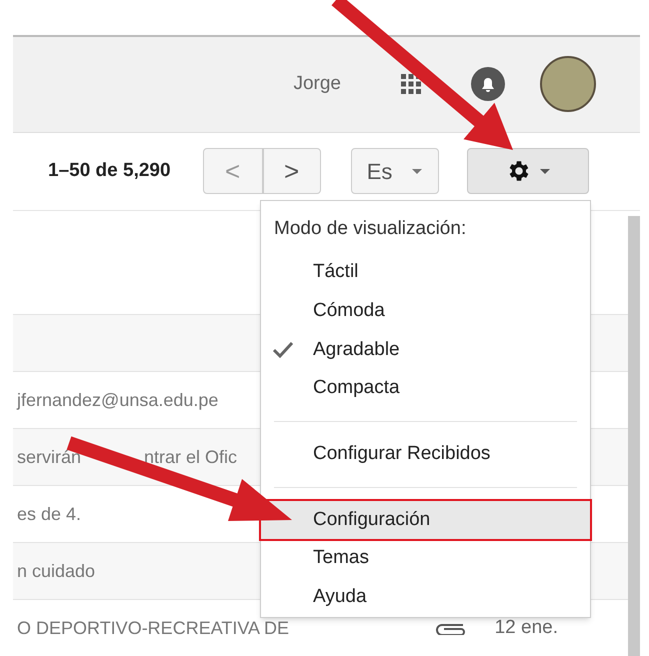 This screenshot has width=649, height=656. Describe the element at coordinates (49, 457) in the screenshot. I see `email-snippet: servirán` at that location.